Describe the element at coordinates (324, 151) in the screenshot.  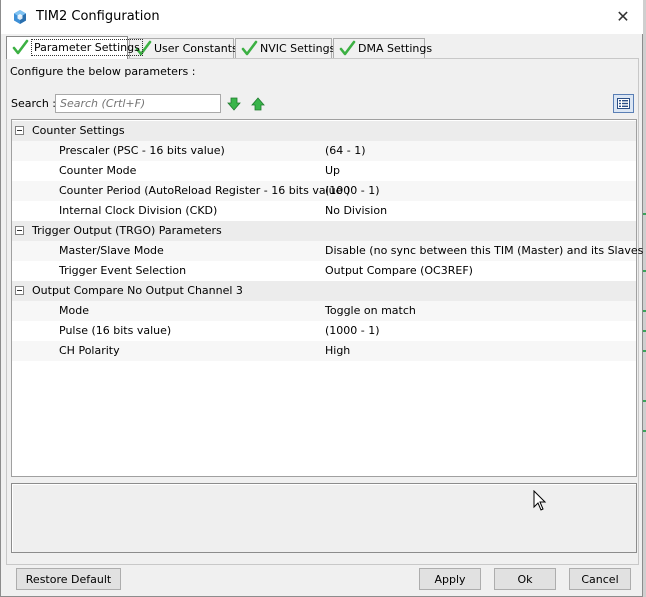
I see `param-row-prescaler: Prescaler (PSC - 16 bits value) (64 - 1)` at that location.